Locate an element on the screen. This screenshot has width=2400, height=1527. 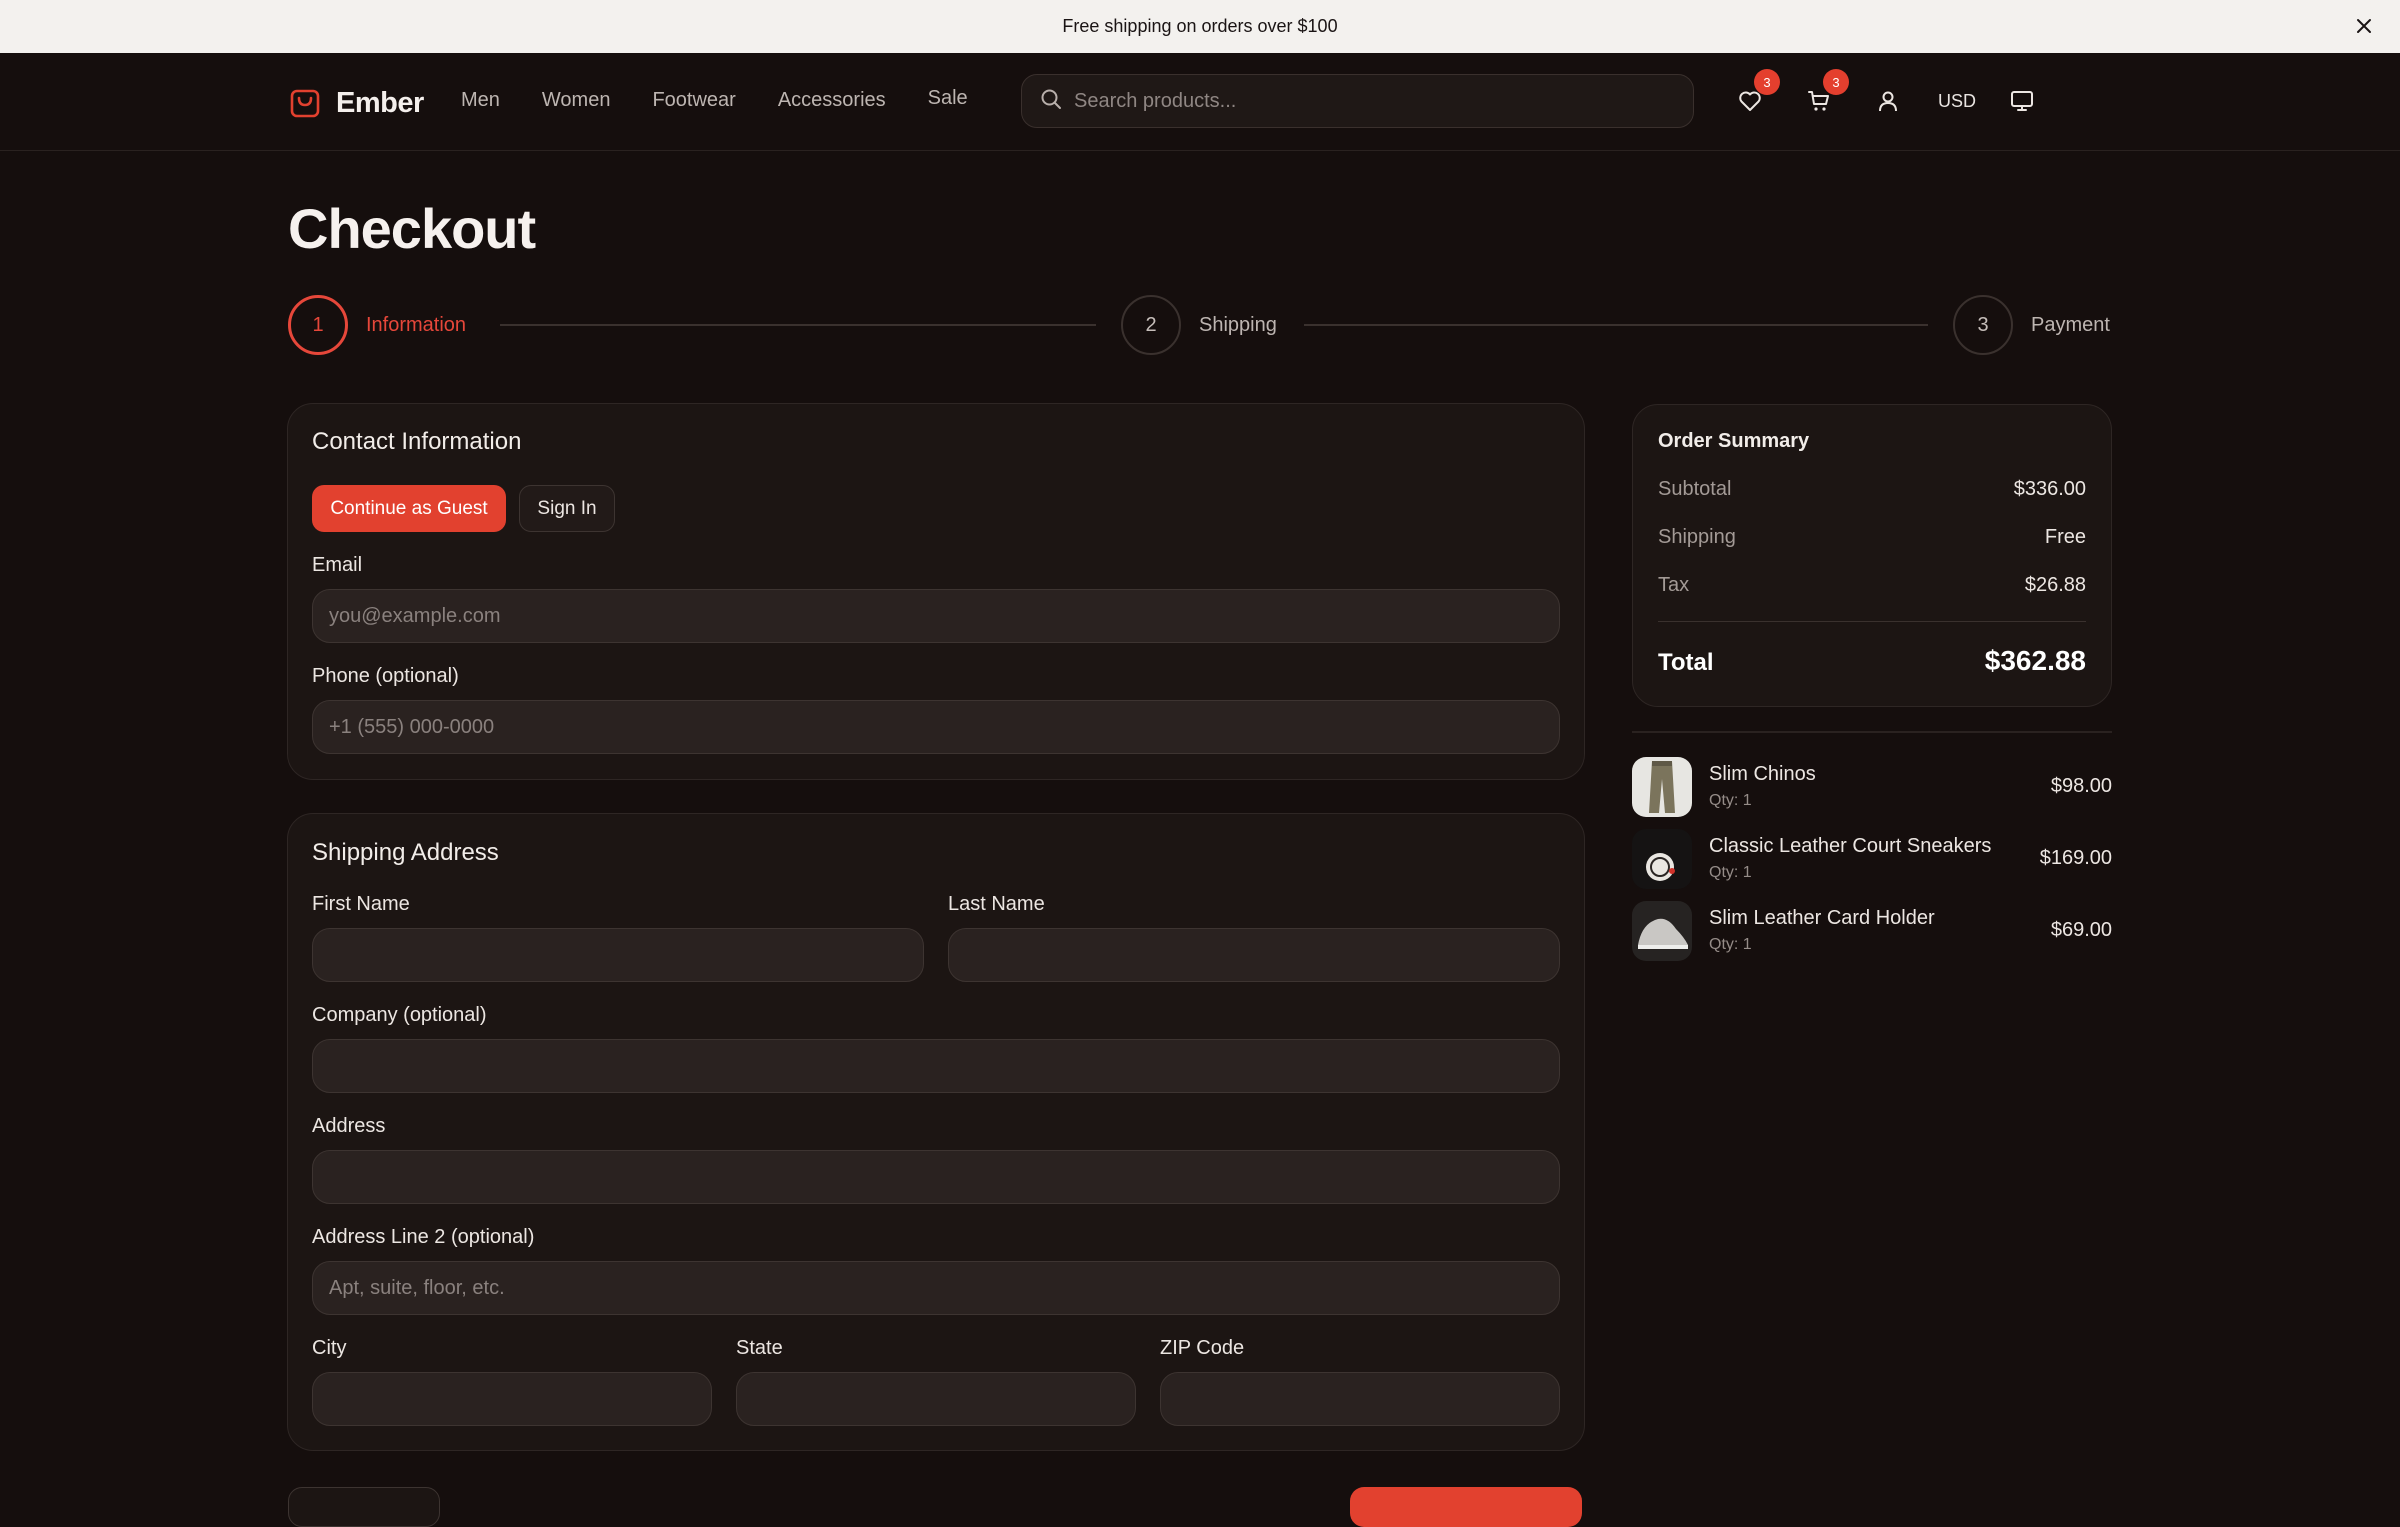
user-icon is located at coordinates (1888, 101).